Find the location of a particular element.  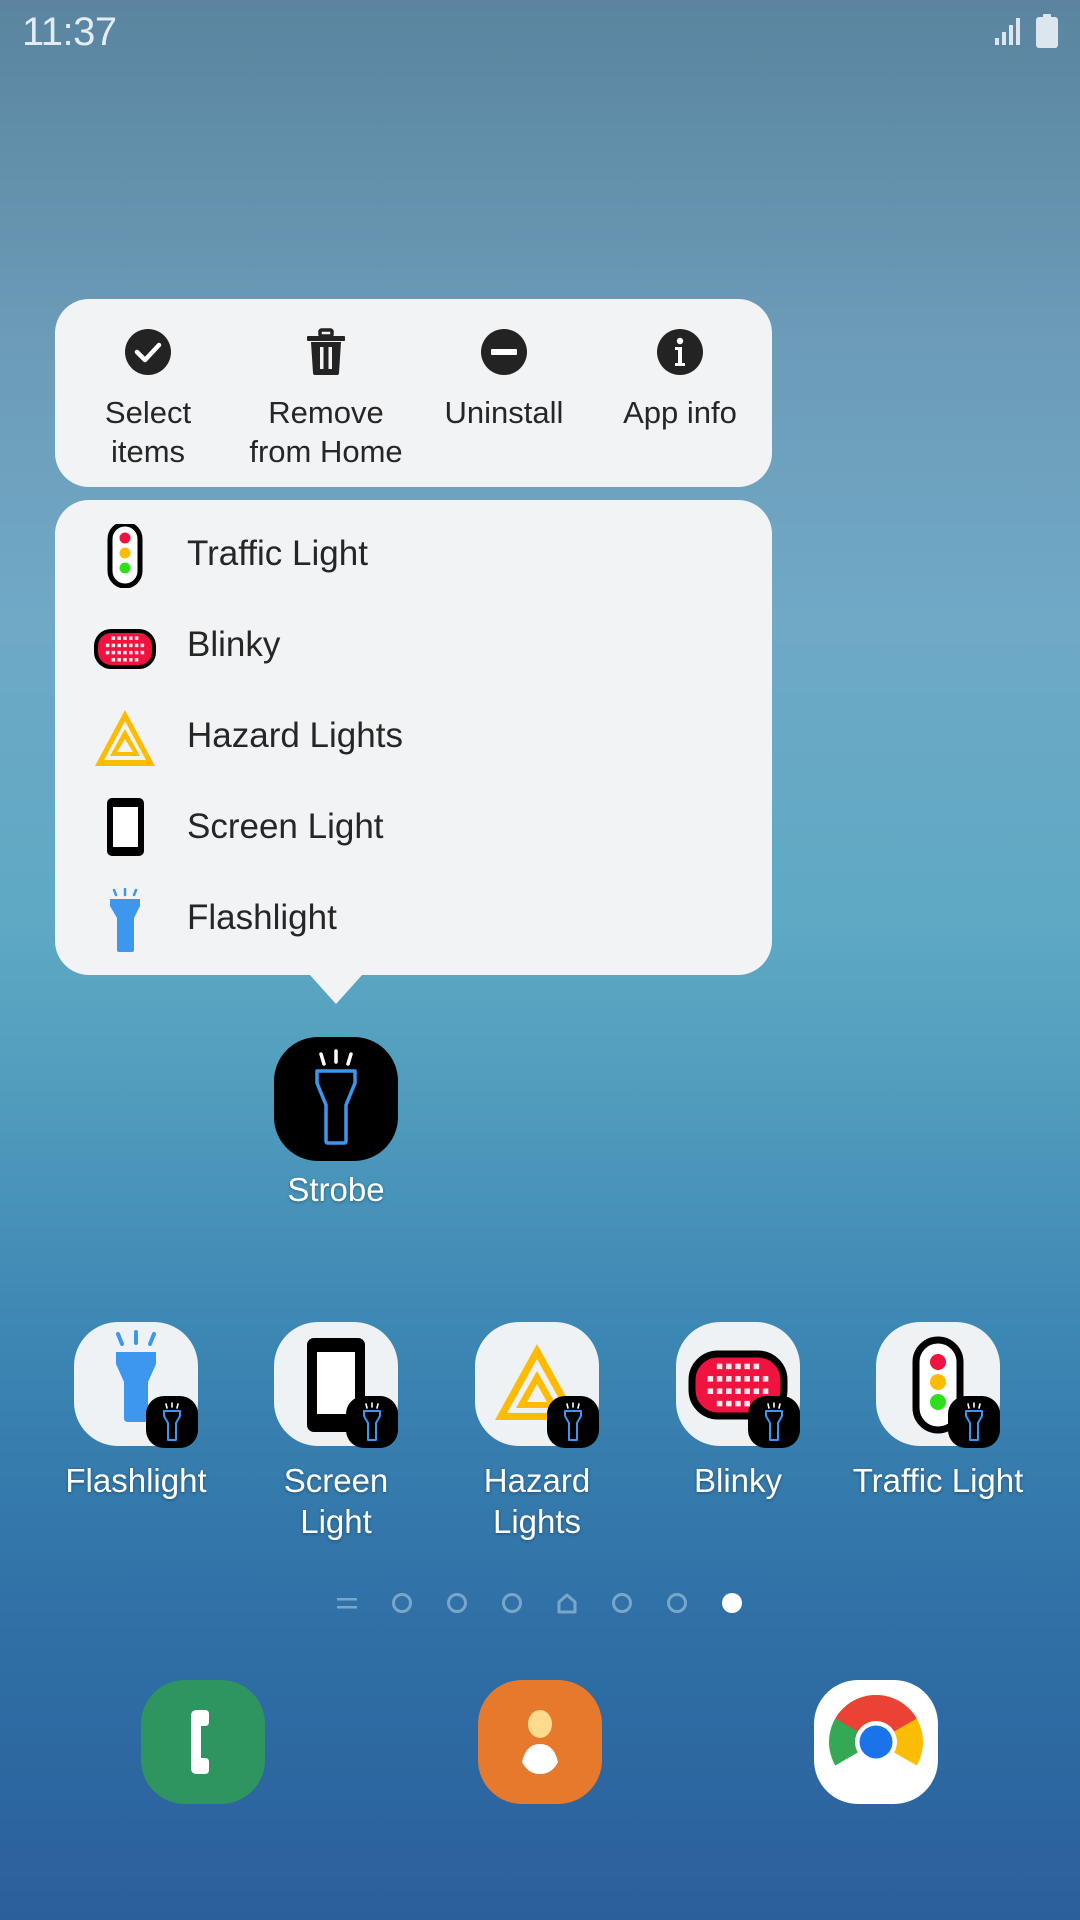

dock-phone is located at coordinates (203, 1742).